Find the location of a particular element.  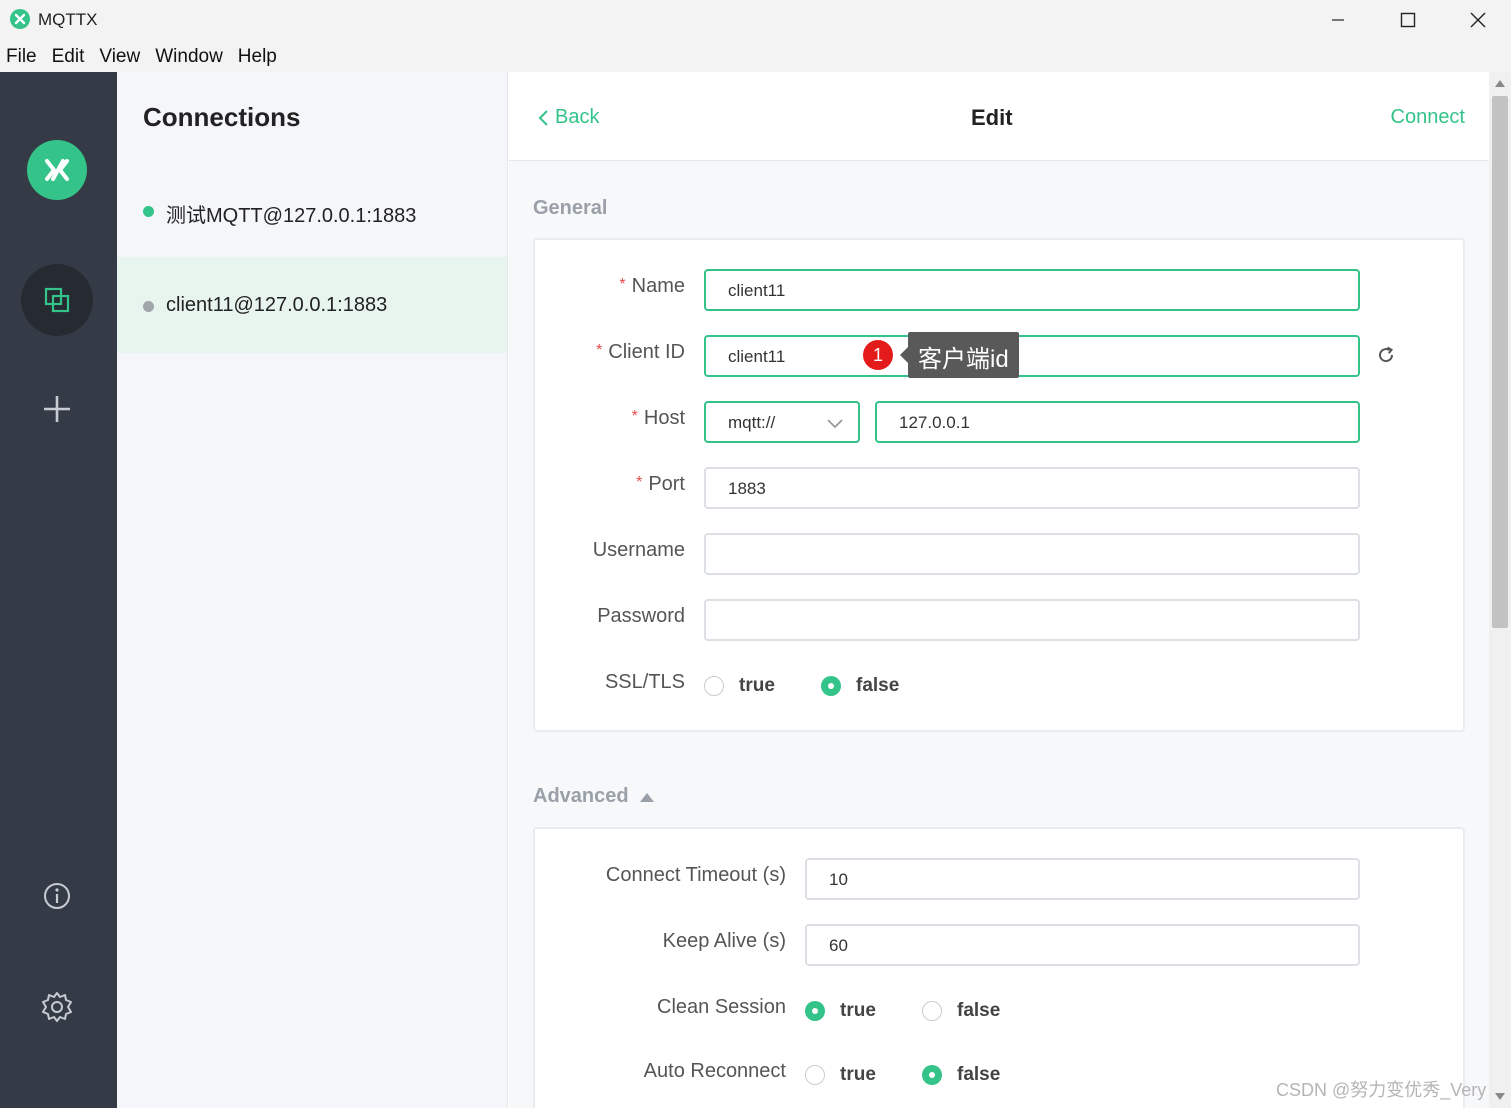

info-icon is located at coordinates (57, 896).